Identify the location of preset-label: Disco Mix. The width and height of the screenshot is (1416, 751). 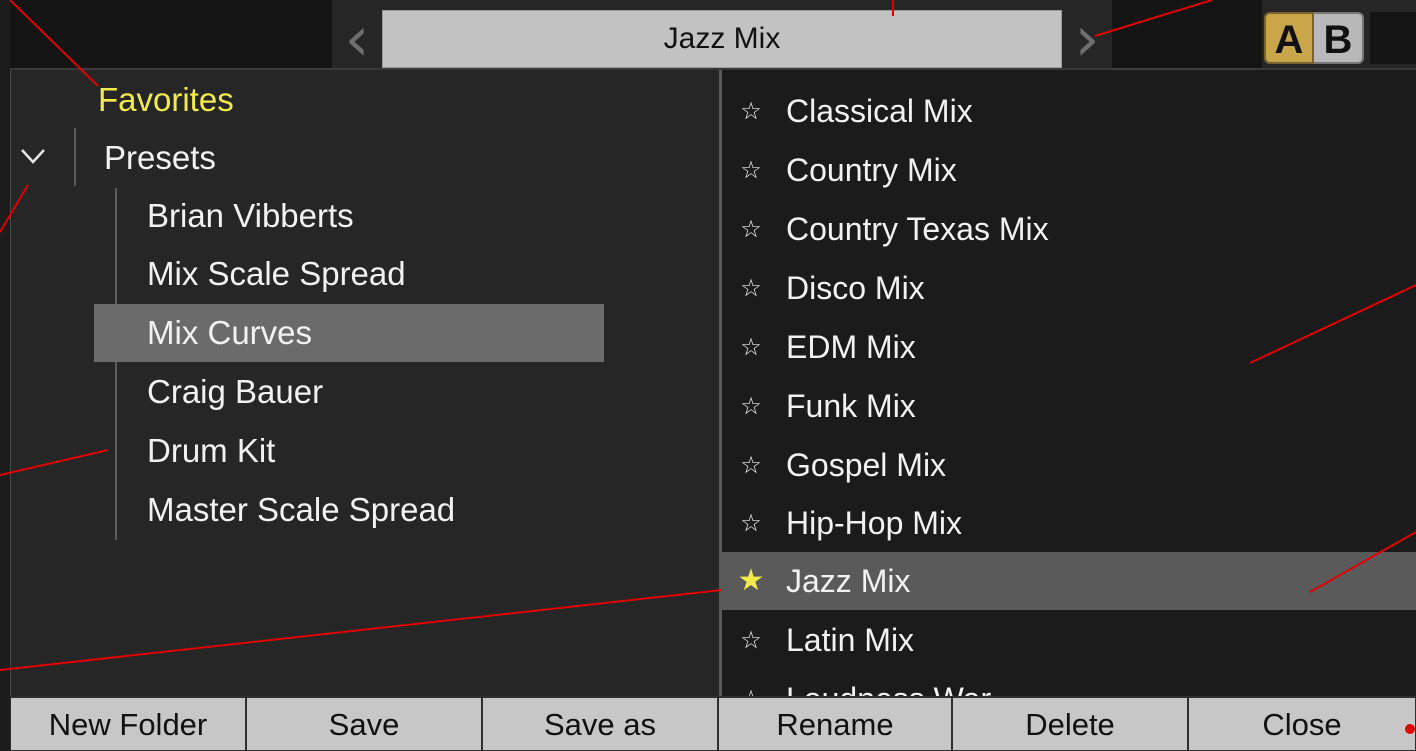
(855, 288).